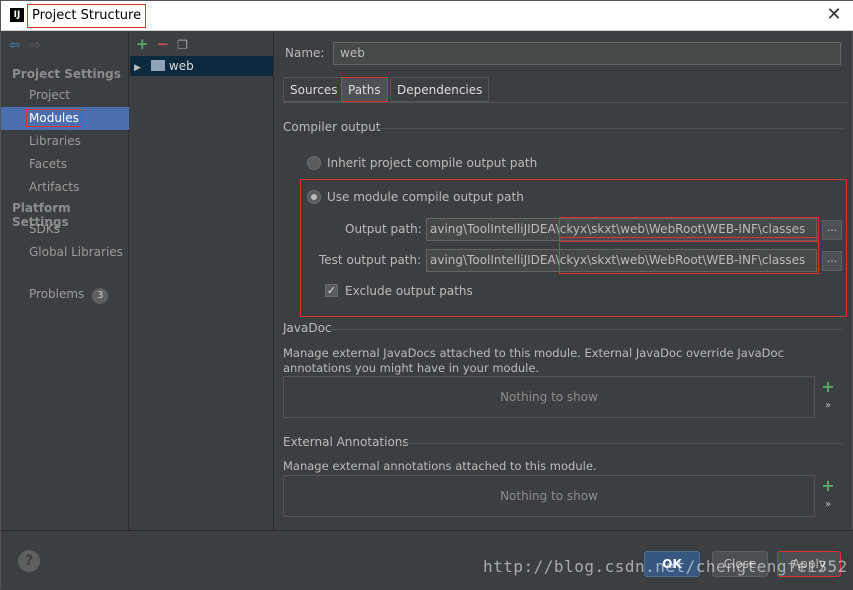  Describe the element at coordinates (48, 164) in the screenshot. I see `sidebar-item-label: Facets` at that location.